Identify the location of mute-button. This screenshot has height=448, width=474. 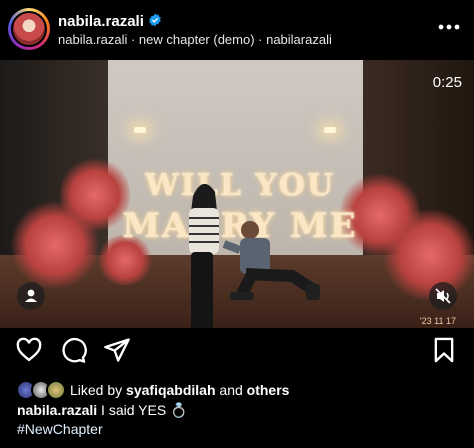
(443, 296).